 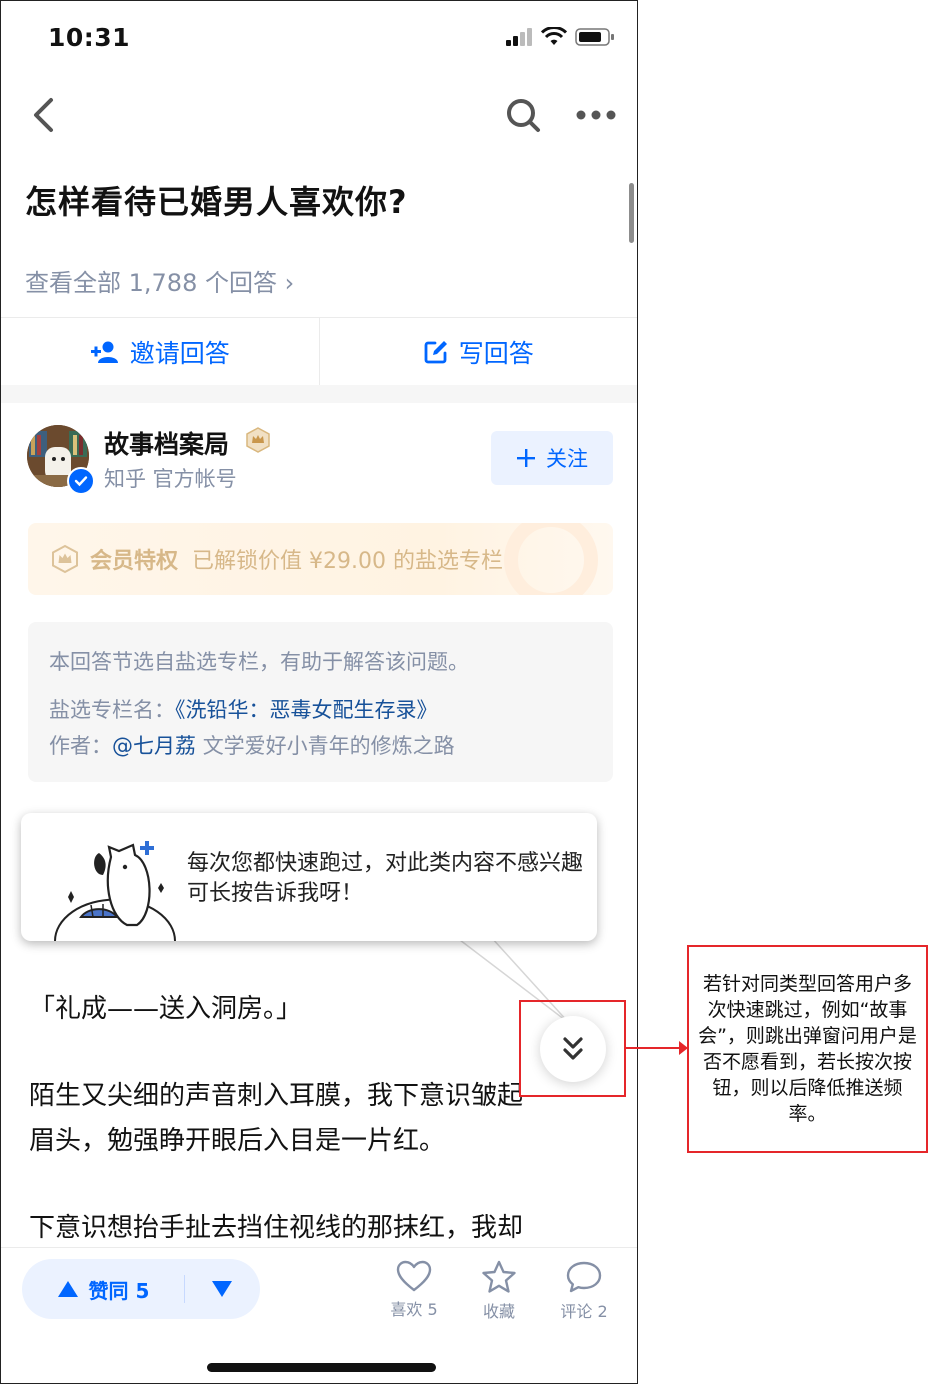 What do you see at coordinates (119, 1290) in the screenshot?
I see `upvote-label: 赞同 5` at bounding box center [119, 1290].